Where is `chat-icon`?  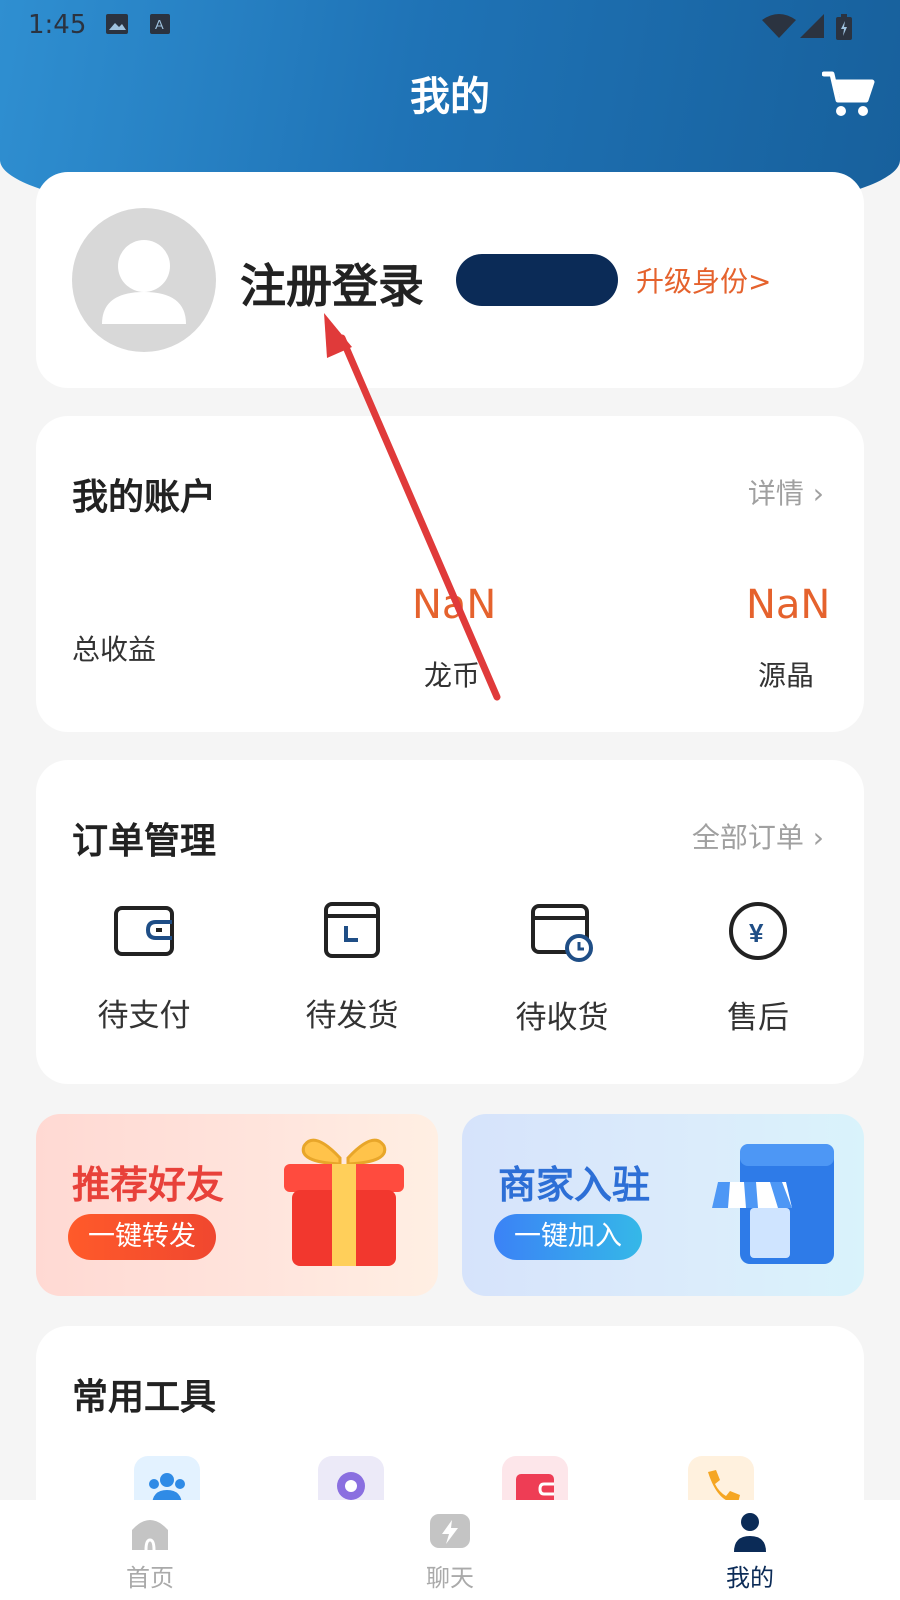 chat-icon is located at coordinates (450, 1531).